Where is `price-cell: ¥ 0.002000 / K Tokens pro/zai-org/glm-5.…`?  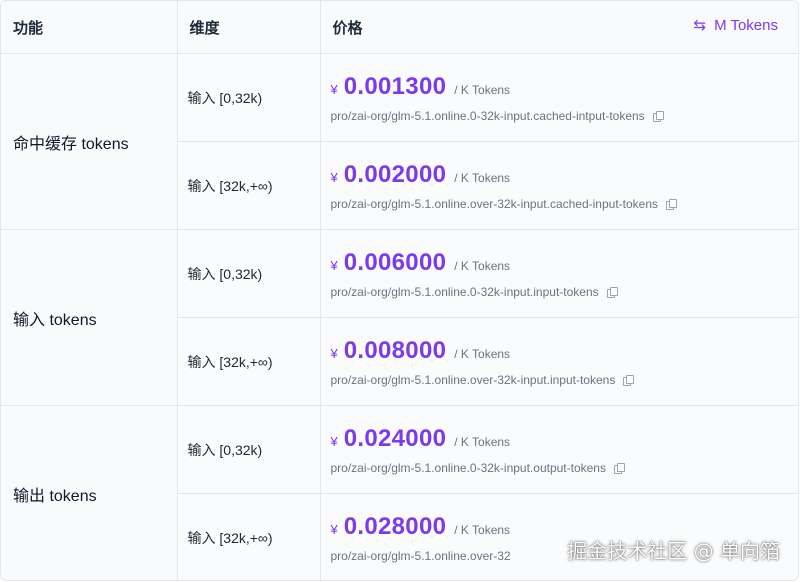 price-cell: ¥ 0.002000 / K Tokens pro/zai-org/glm-5.… is located at coordinates (559, 185).